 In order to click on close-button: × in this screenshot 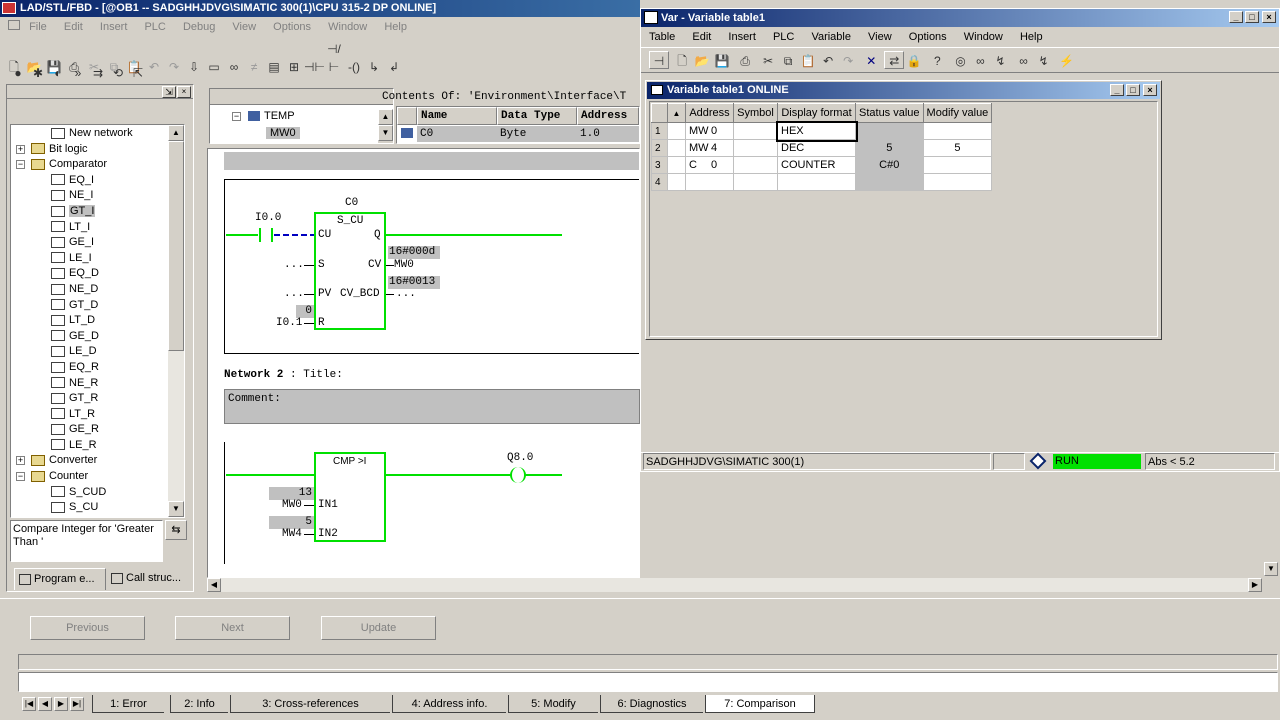, I will do `click(1269, 17)`.